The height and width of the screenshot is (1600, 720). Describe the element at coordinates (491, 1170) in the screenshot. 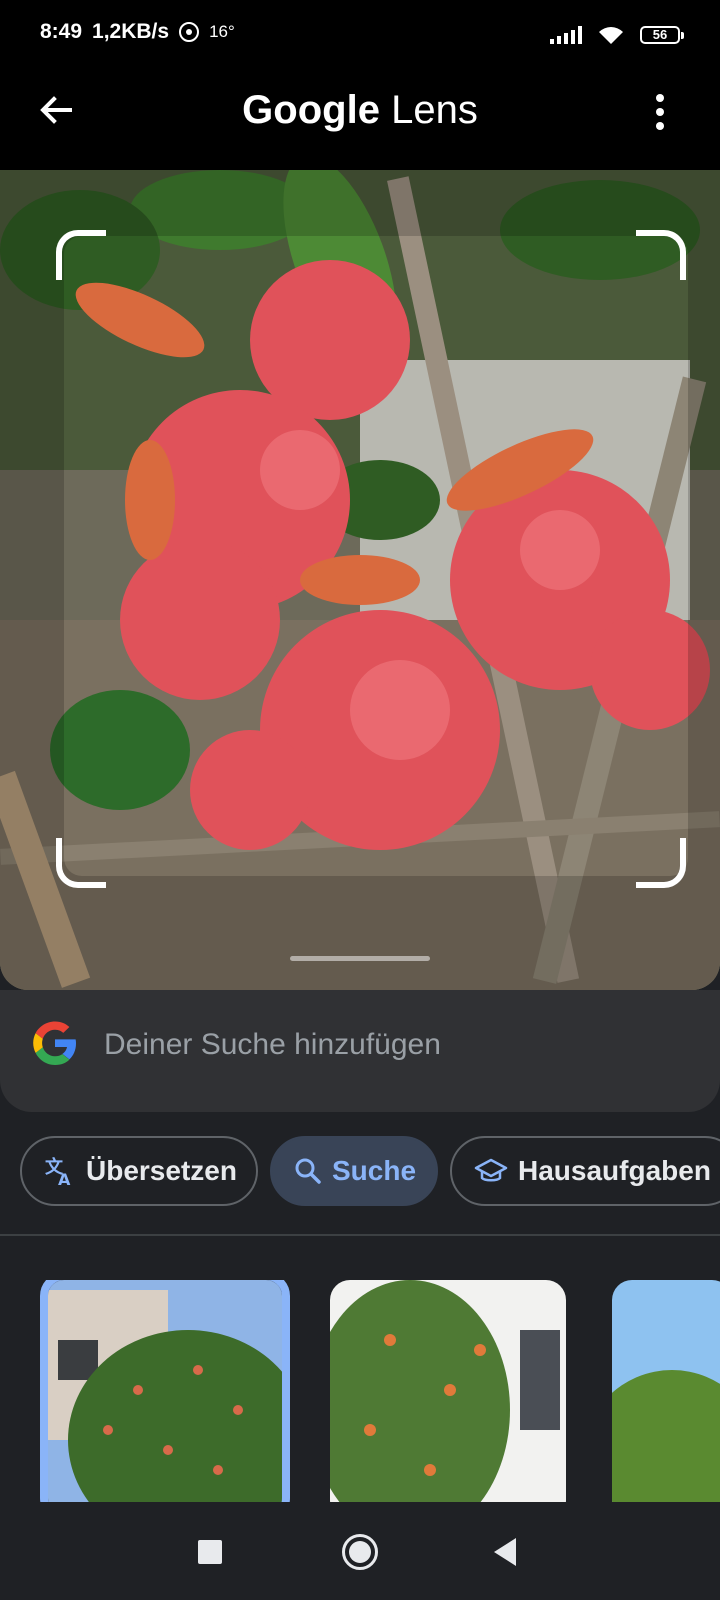

I see `school-icon` at that location.